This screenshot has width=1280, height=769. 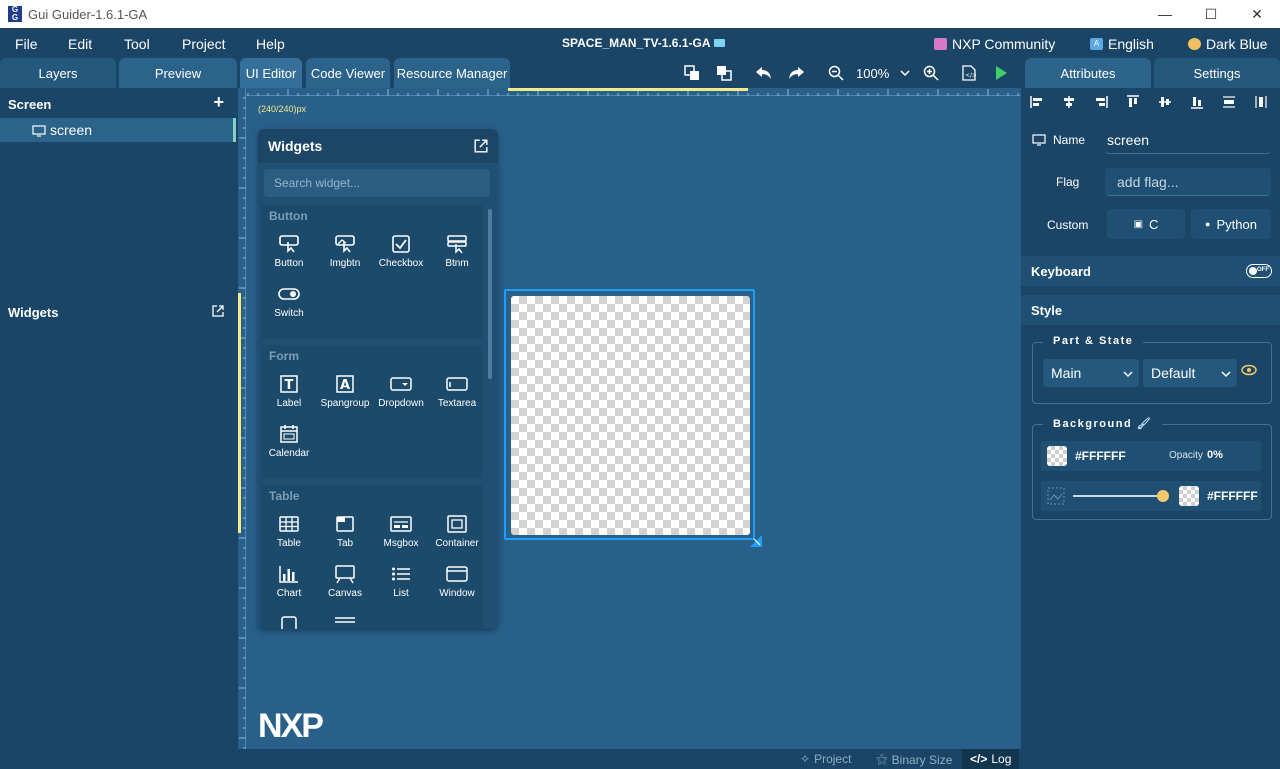 What do you see at coordinates (720, 43) in the screenshot?
I see `folder-icon` at bounding box center [720, 43].